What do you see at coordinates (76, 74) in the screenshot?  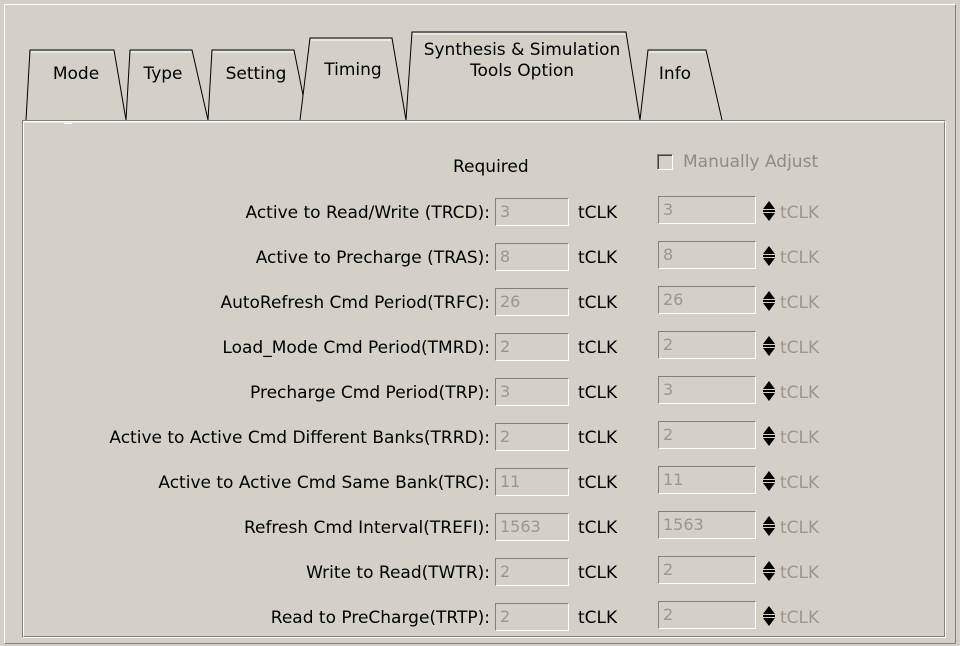 I see `tab-mode: Mode` at bounding box center [76, 74].